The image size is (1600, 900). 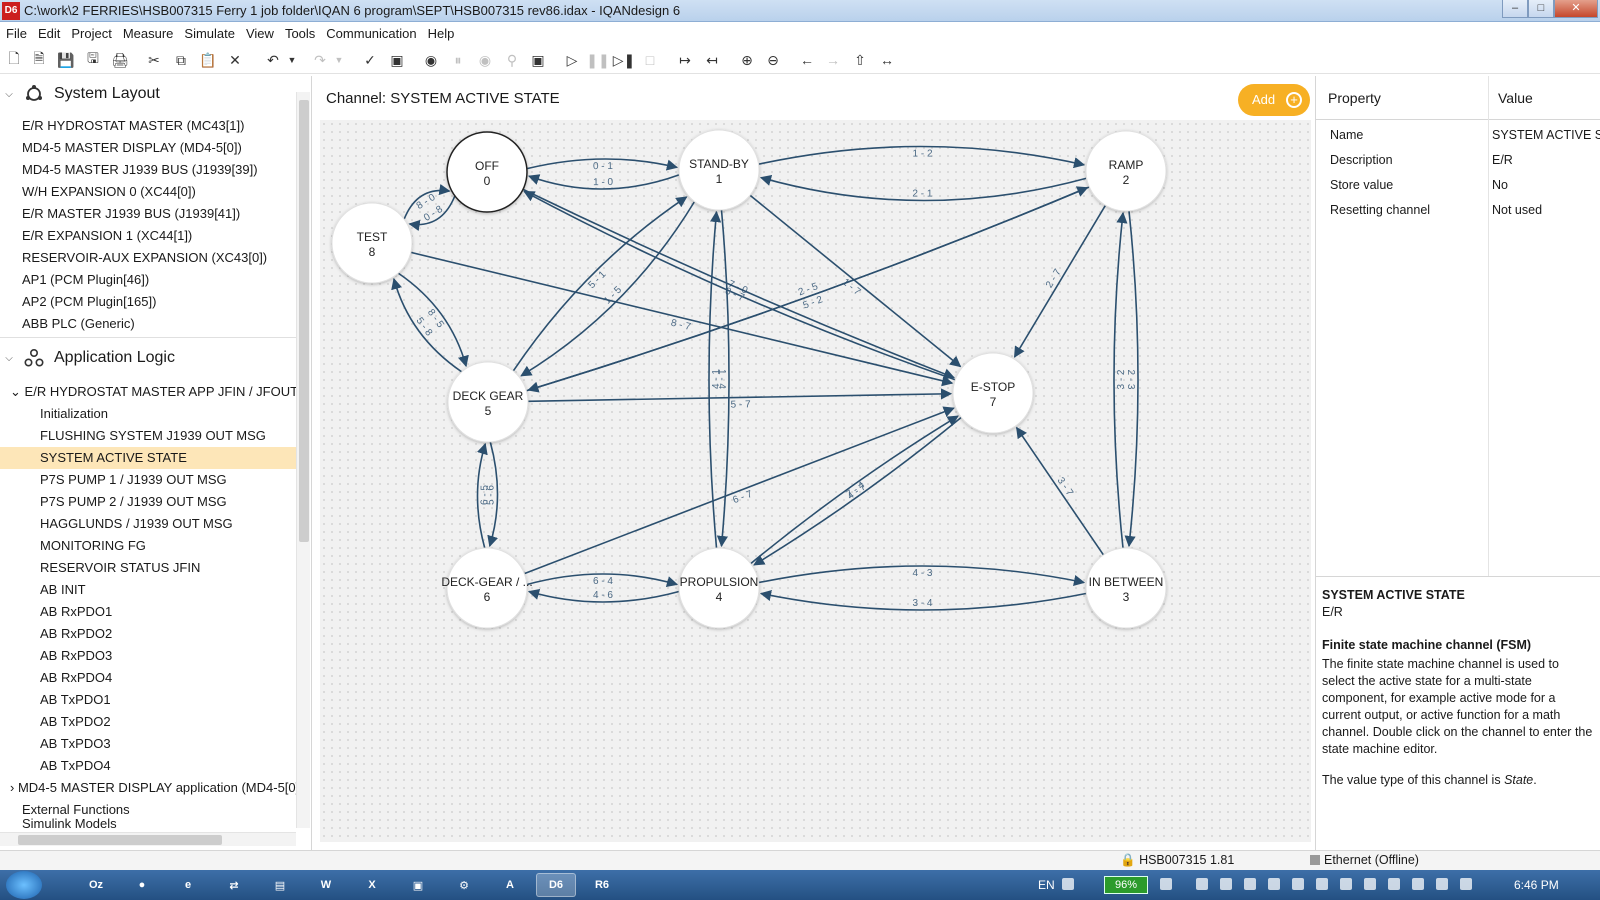 I want to click on layout-item: RESERVOIR-AUX EXPANSION (XC43[0]), so click(x=144, y=258).